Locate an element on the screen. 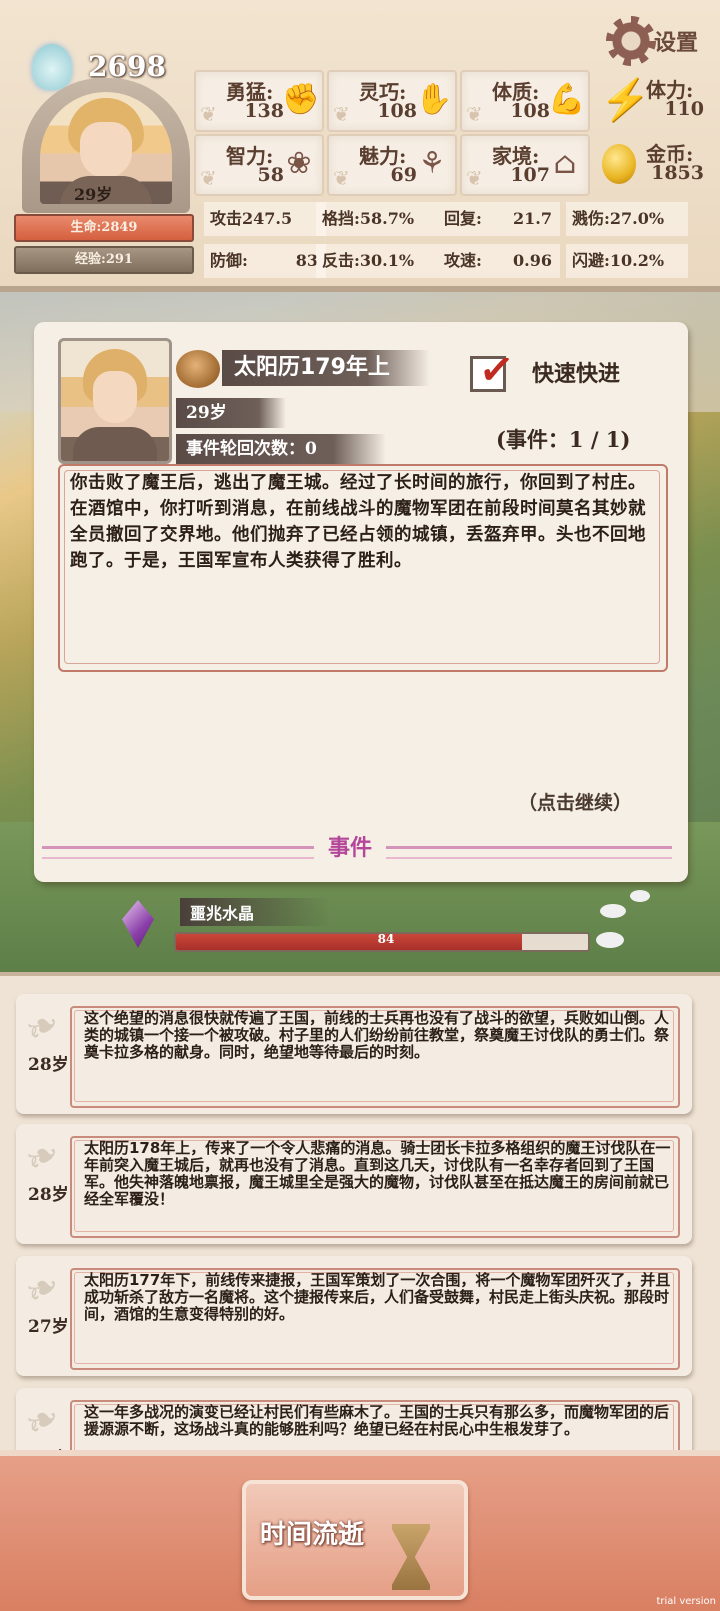  event-footer-label: 事件 is located at coordinates (350, 846).